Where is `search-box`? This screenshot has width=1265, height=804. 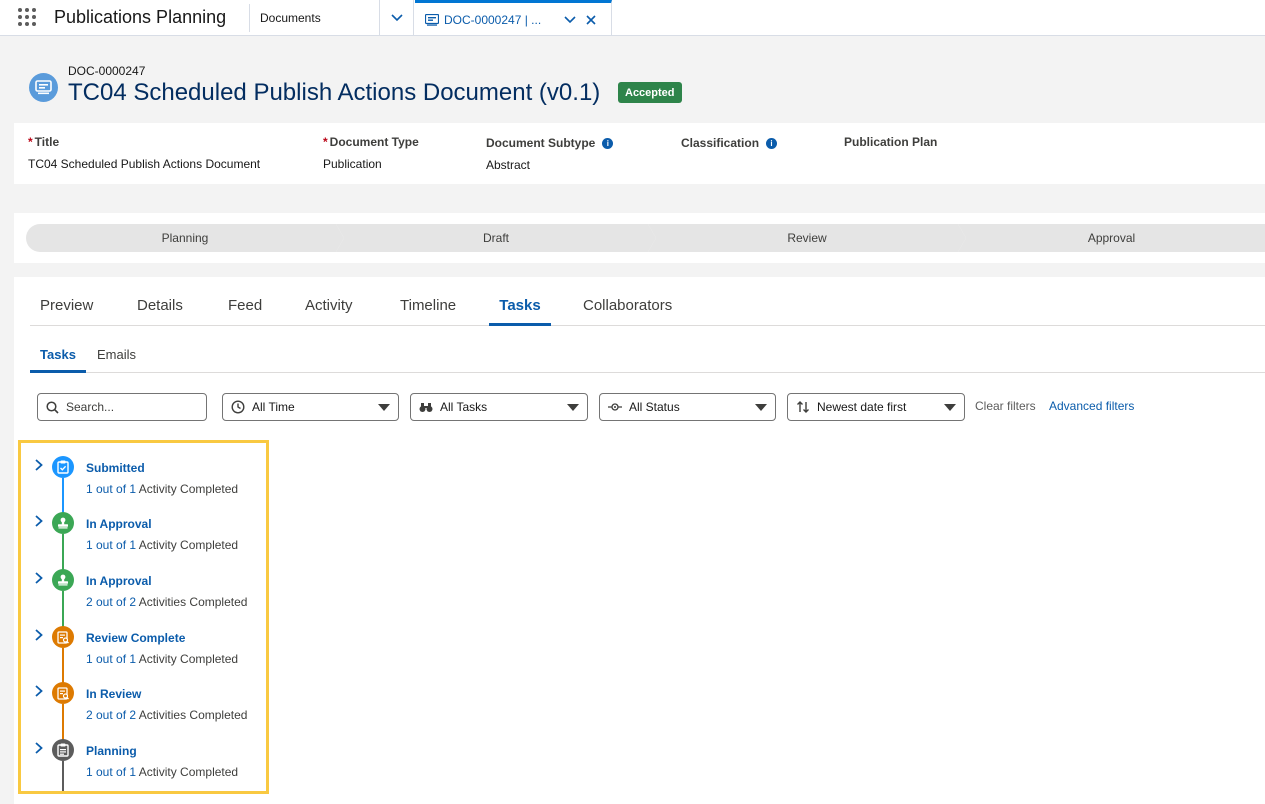
search-box is located at coordinates (122, 407).